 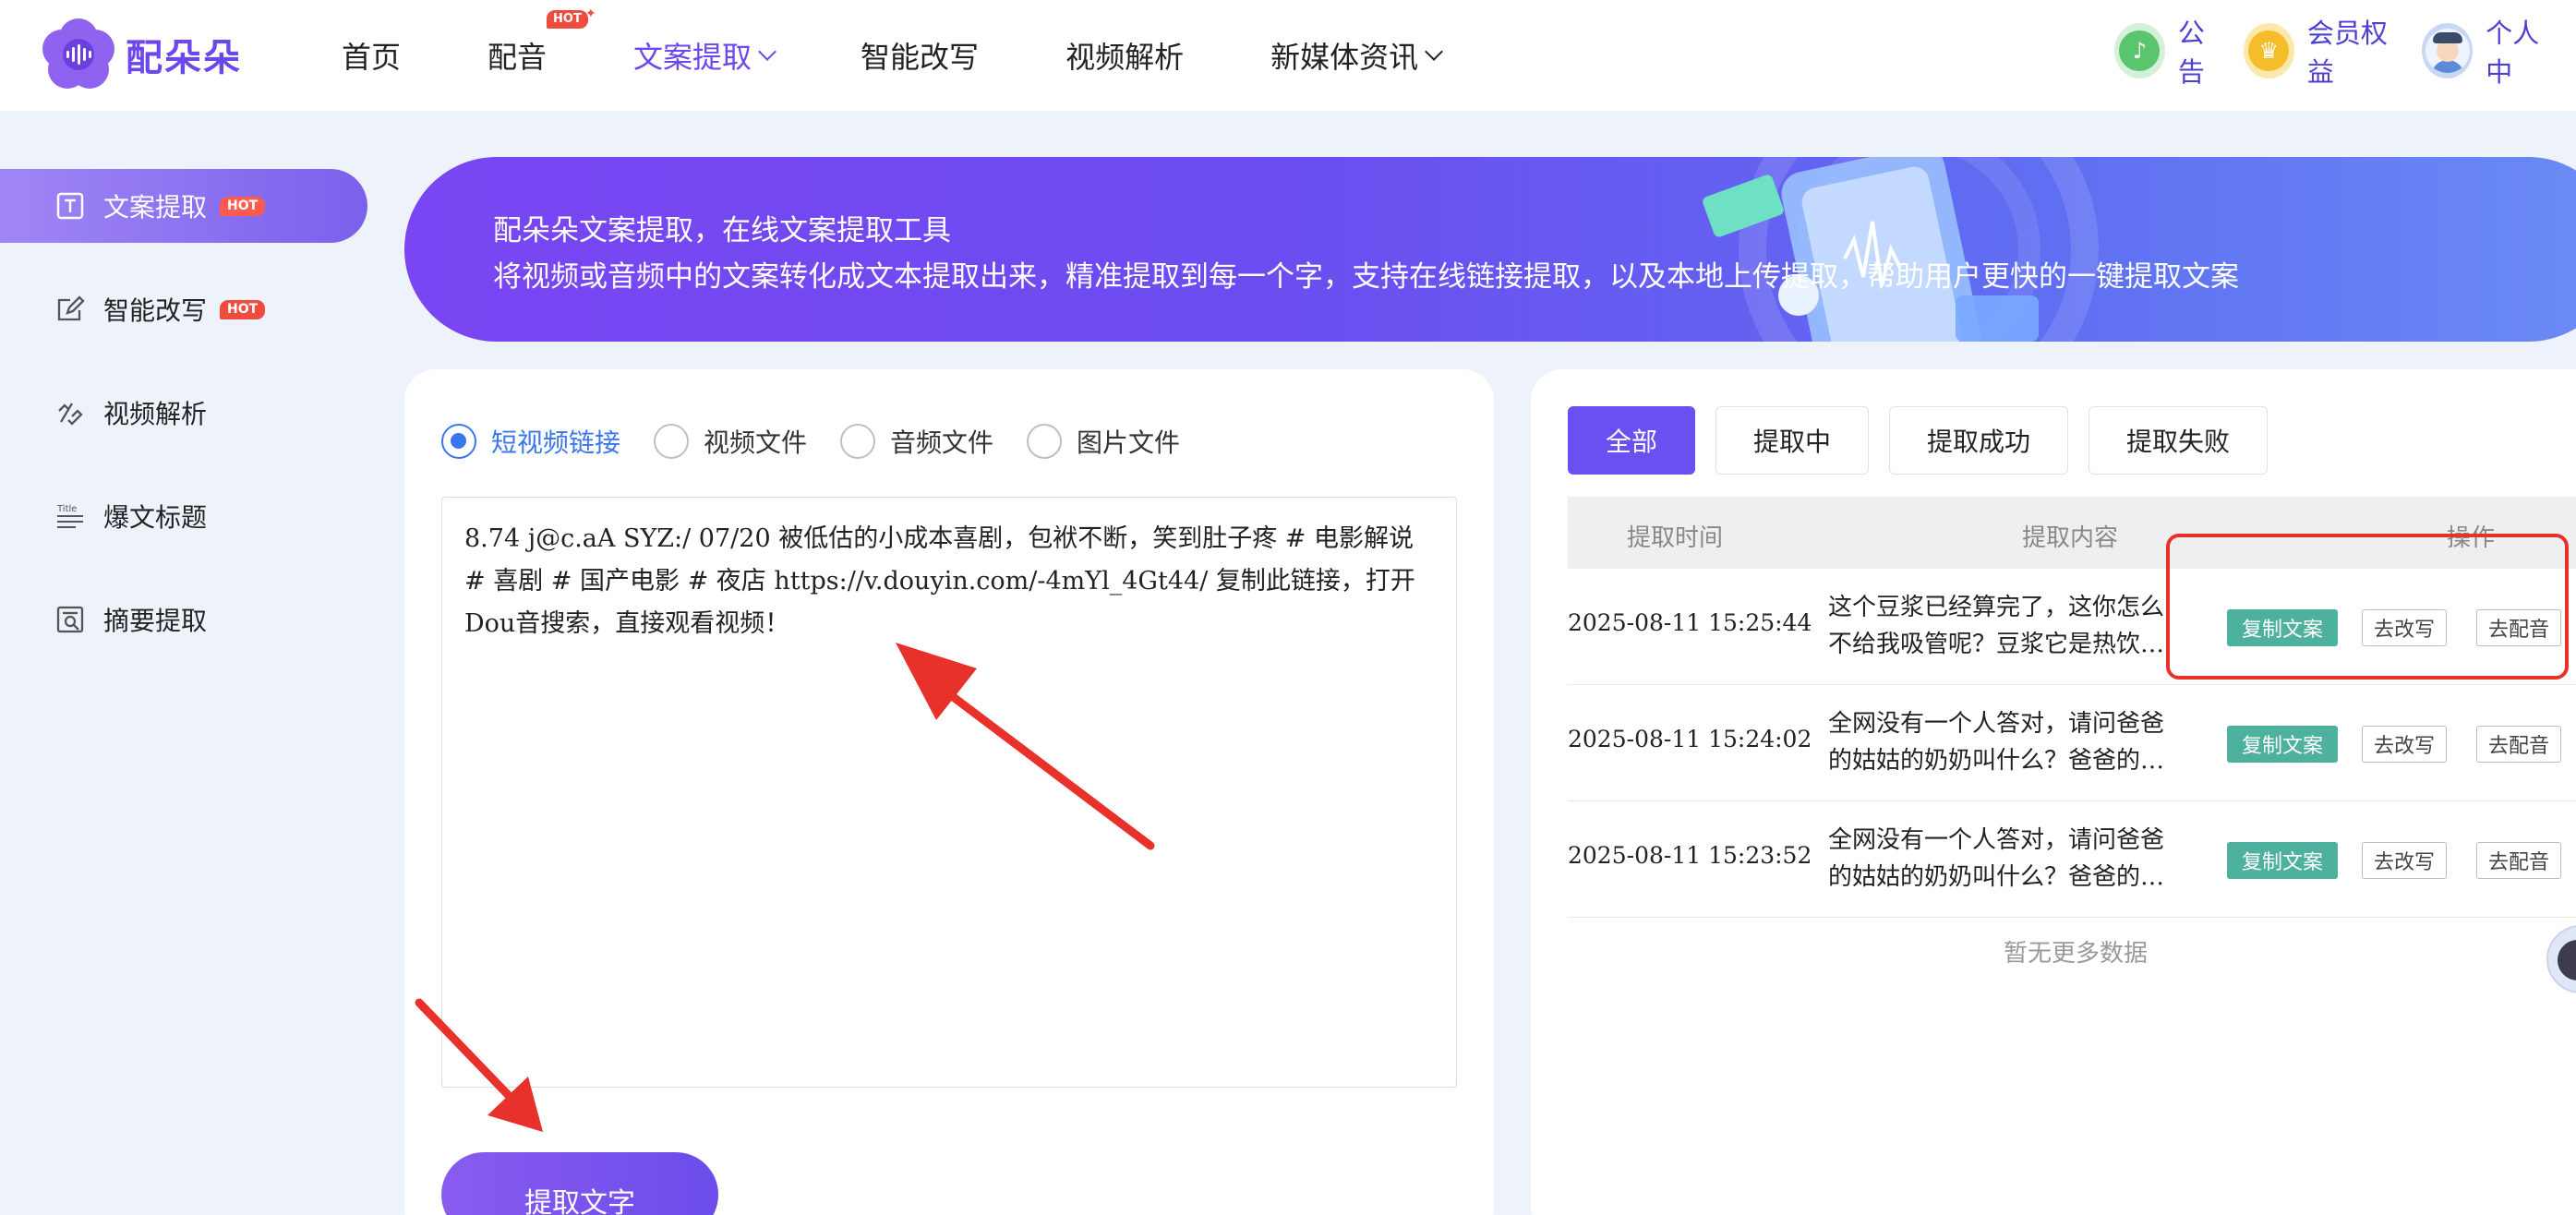 I want to click on annotation-arrows, so click(x=785, y=887).